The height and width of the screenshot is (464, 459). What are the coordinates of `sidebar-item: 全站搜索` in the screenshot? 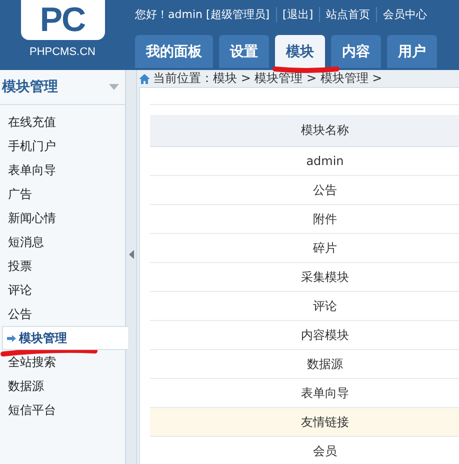 It's located at (62, 362).